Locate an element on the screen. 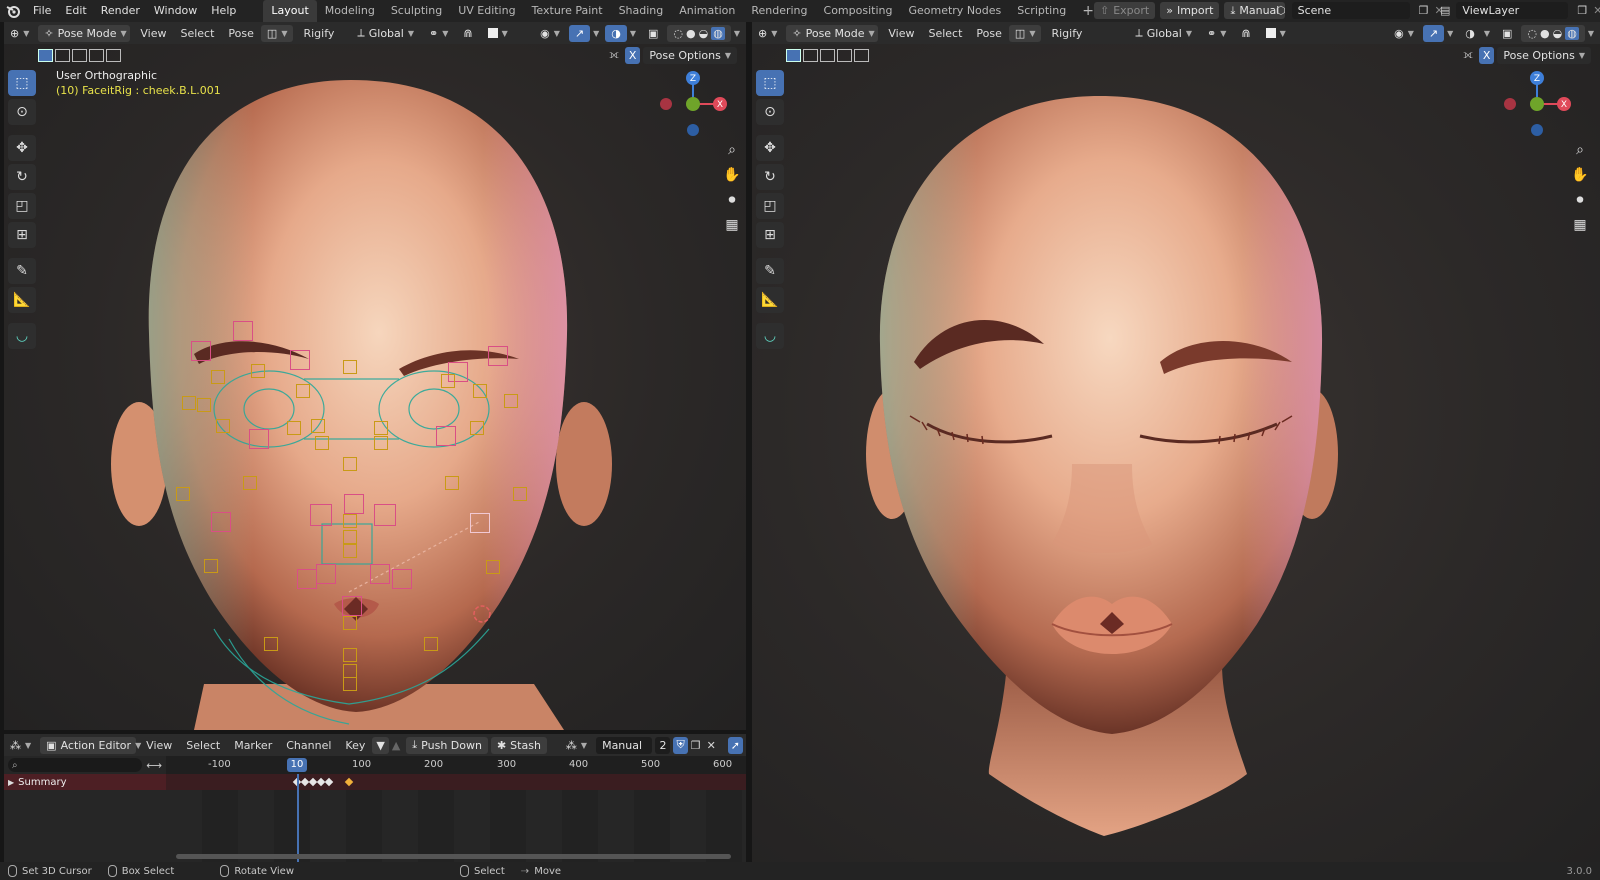 The width and height of the screenshot is (1600, 880). overlay-toggle: ◑ is located at coordinates (1470, 33).